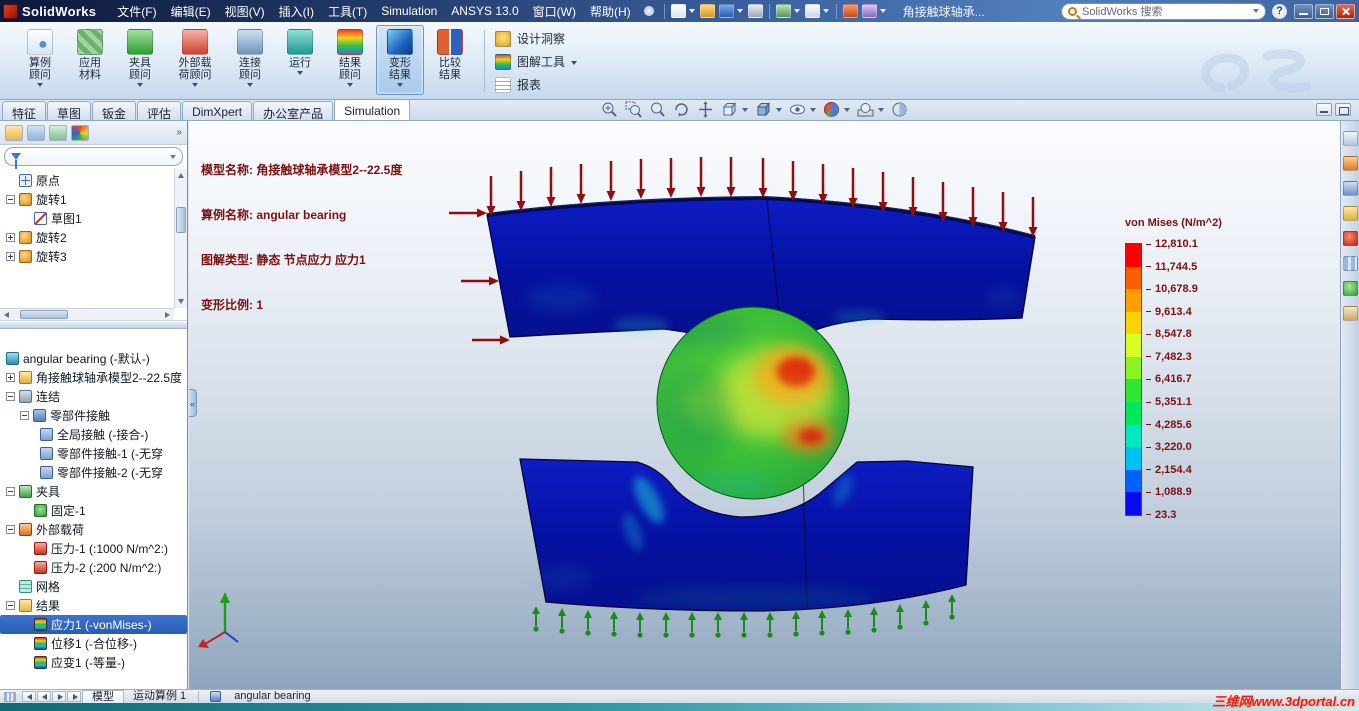  Describe the element at coordinates (869, 11) in the screenshot. I see `properties-icon` at that location.